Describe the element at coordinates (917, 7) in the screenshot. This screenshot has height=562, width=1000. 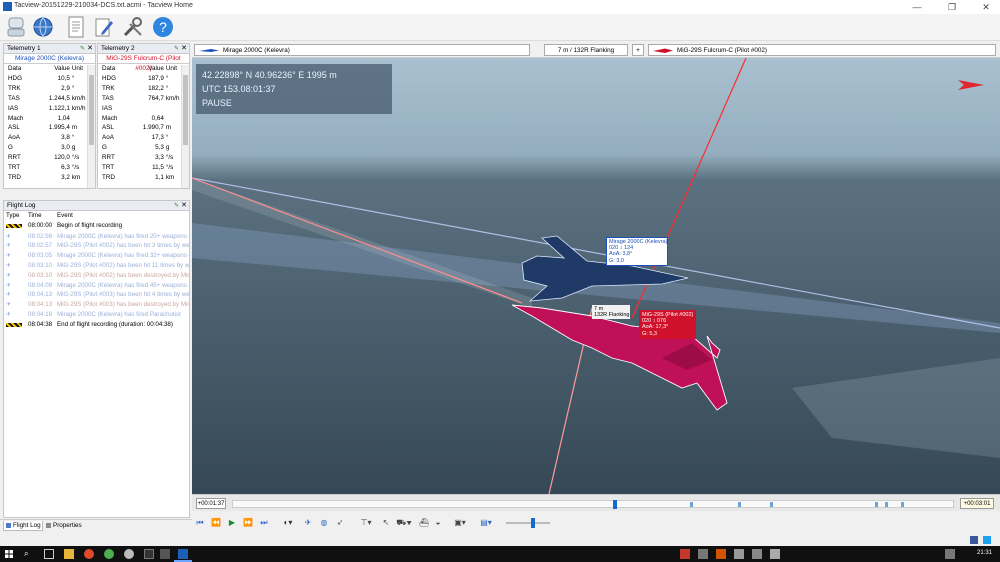
I see `minimize-button: —` at that location.